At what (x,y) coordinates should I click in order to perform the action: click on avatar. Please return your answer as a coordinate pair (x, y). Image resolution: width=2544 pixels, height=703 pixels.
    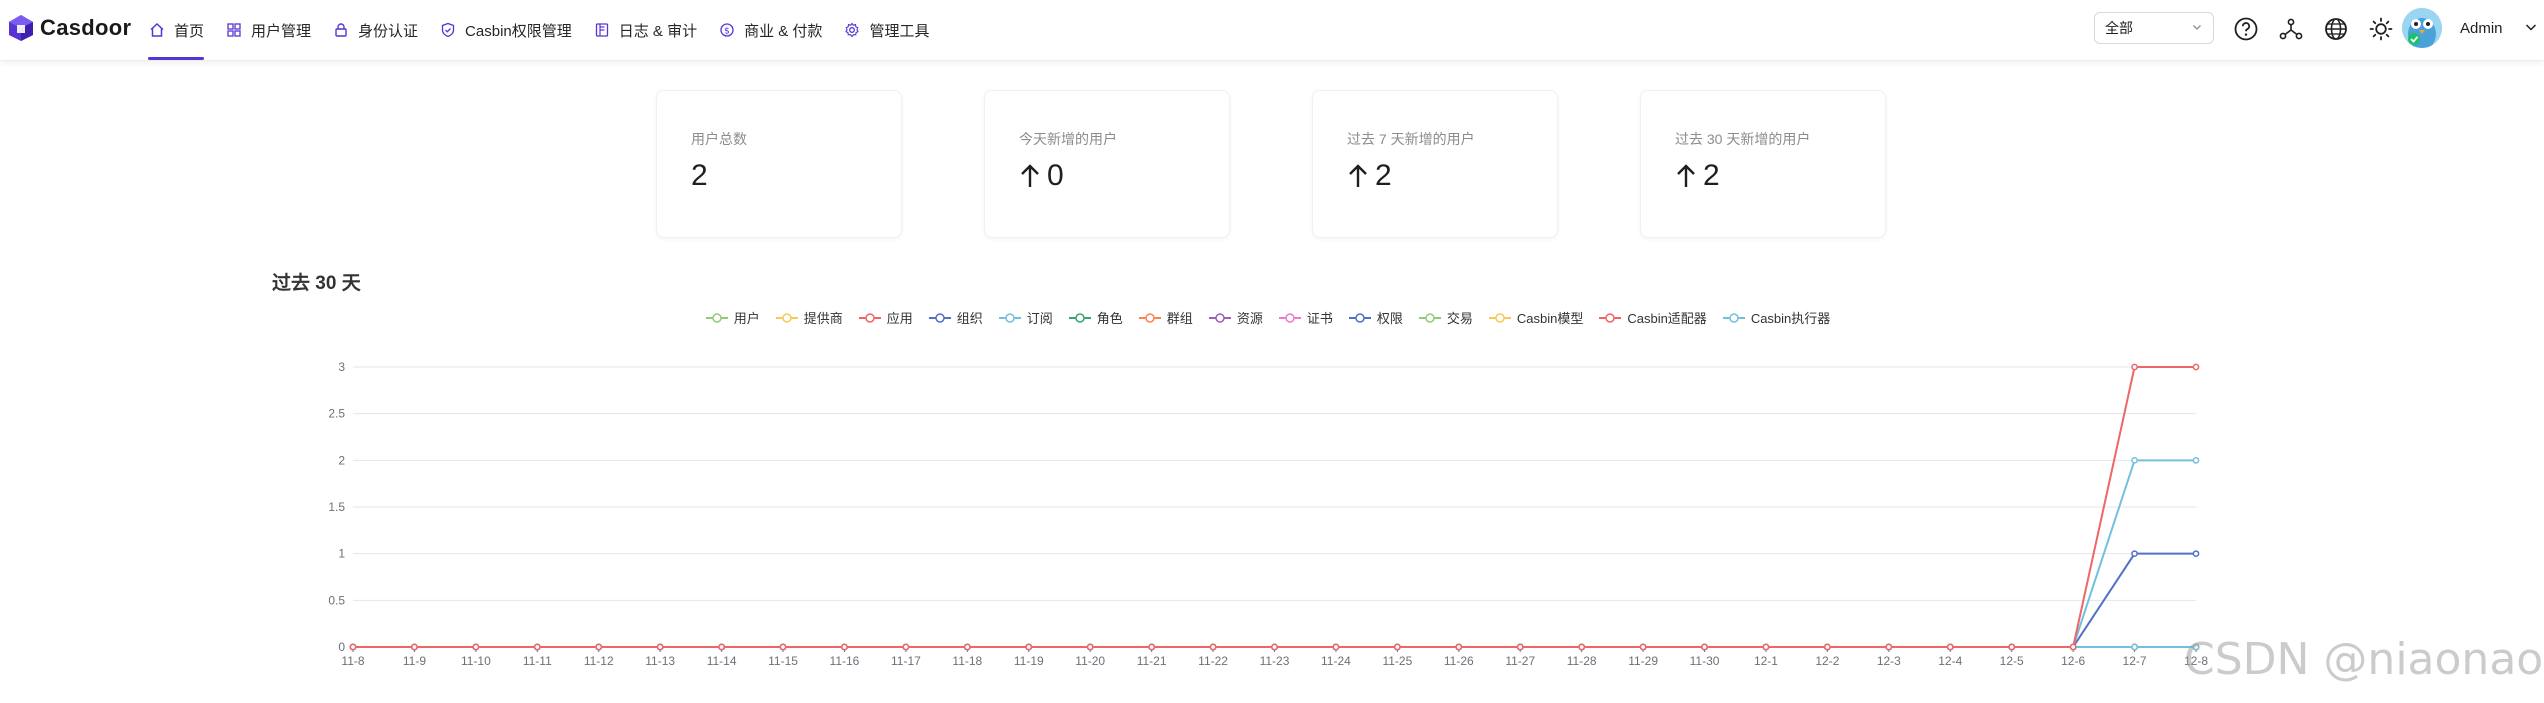
    Looking at the image, I should click on (2422, 28).